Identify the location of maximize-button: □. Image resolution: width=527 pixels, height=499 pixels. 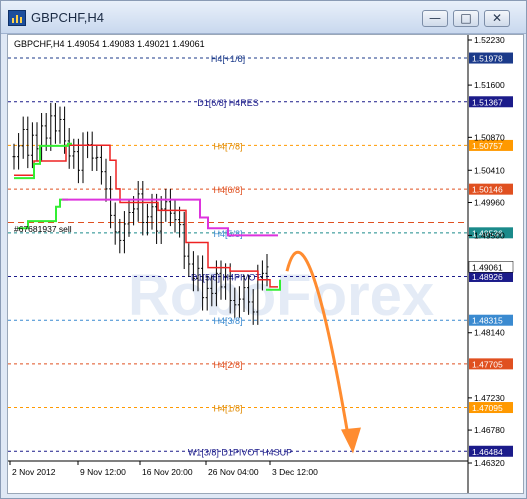
(466, 18).